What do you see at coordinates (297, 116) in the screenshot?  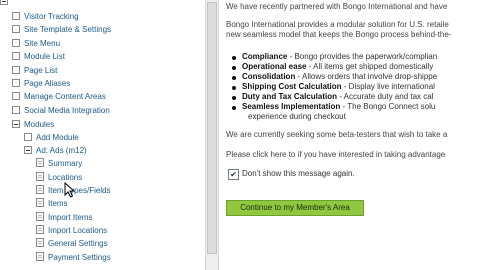 I see `feature-continuation: experience during checkout` at bounding box center [297, 116].